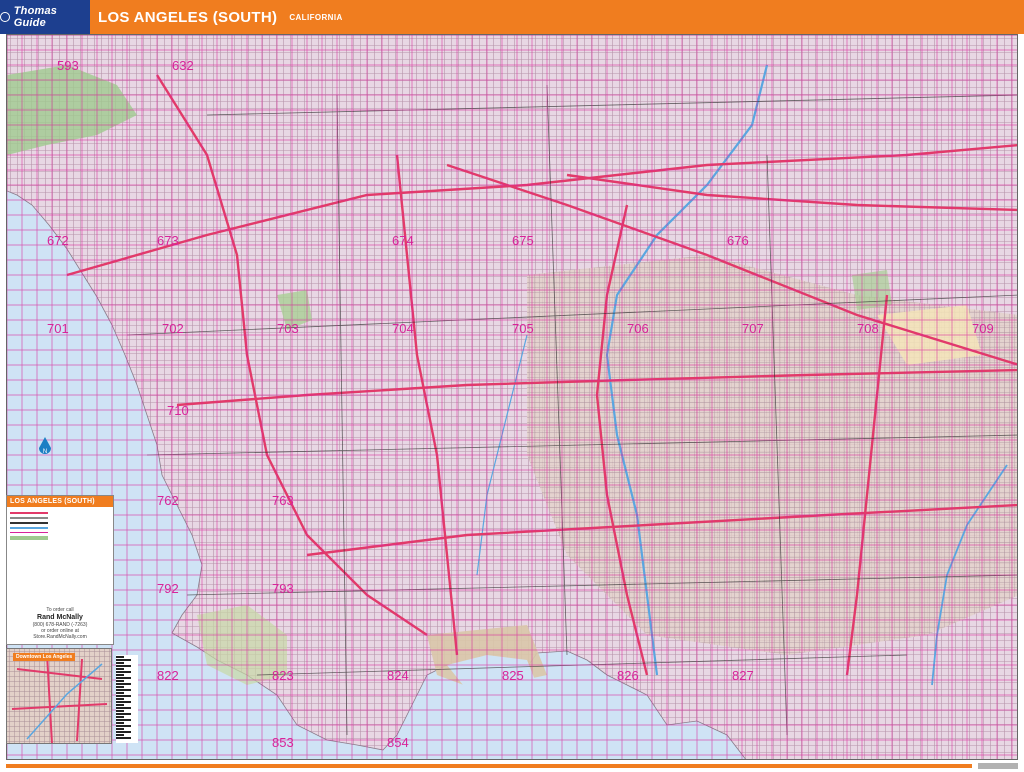 This screenshot has height=772, width=1024. What do you see at coordinates (288, 328) in the screenshot?
I see `page-number-label: 703` at bounding box center [288, 328].